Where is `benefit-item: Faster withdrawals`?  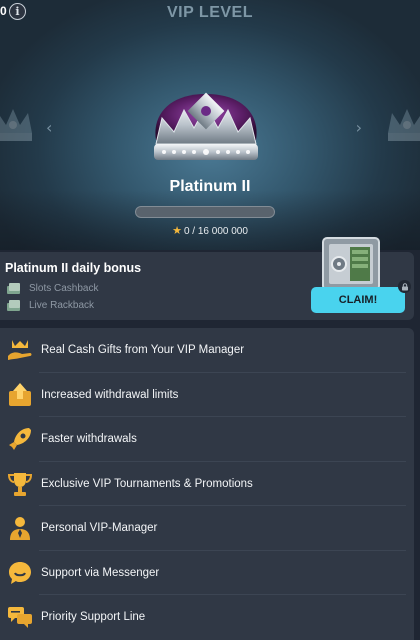 benefit-item: Faster withdrawals is located at coordinates (207, 439).